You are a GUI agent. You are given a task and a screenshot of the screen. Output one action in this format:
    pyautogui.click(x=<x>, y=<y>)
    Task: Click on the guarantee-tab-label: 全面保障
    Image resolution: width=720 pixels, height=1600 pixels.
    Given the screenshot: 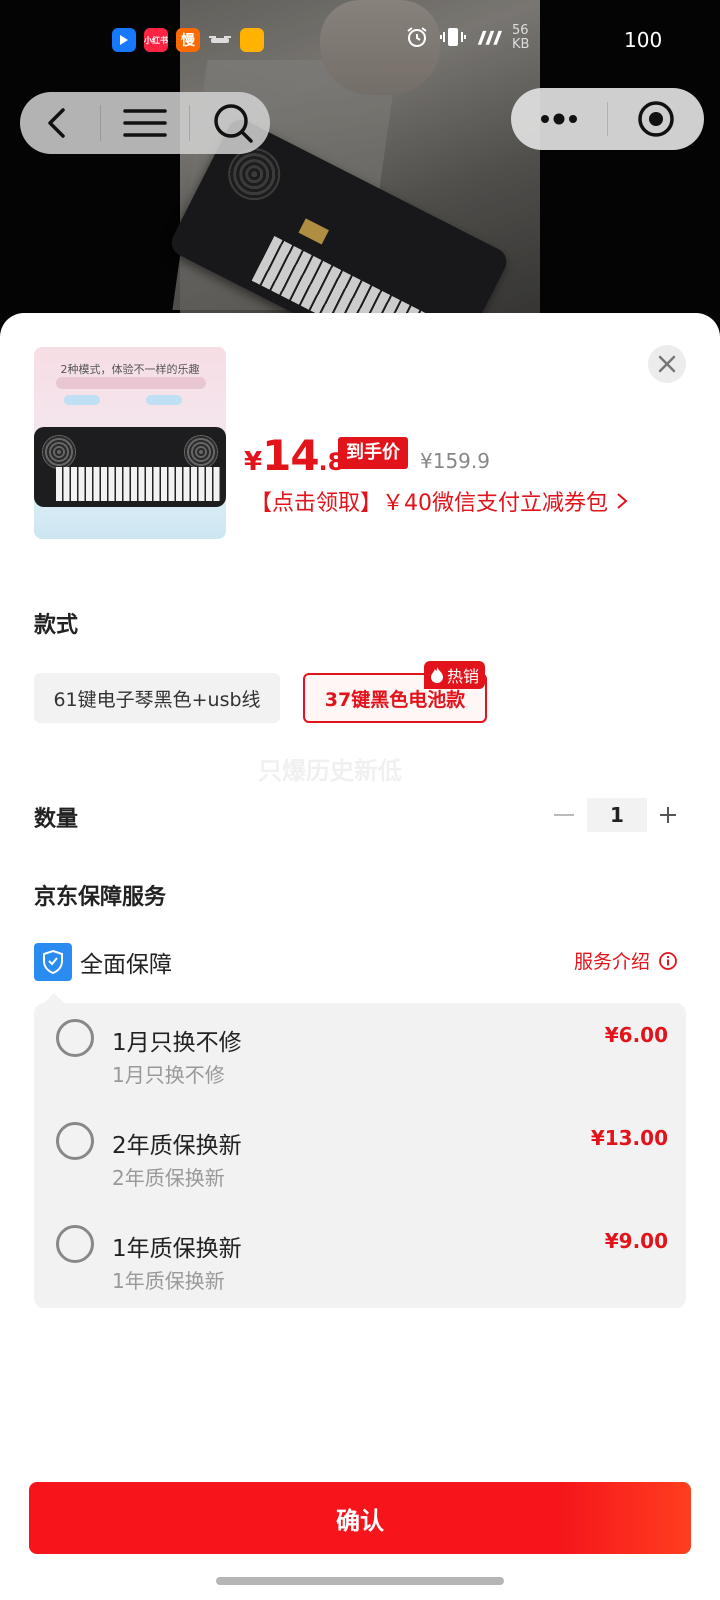 What is the action you would take?
    pyautogui.click(x=126, y=962)
    